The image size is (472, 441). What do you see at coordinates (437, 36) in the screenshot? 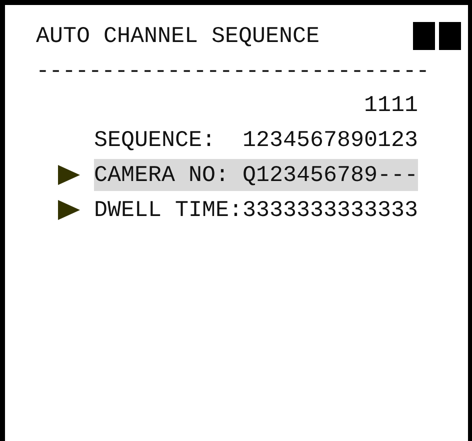
I see `status-blocks-icon` at bounding box center [437, 36].